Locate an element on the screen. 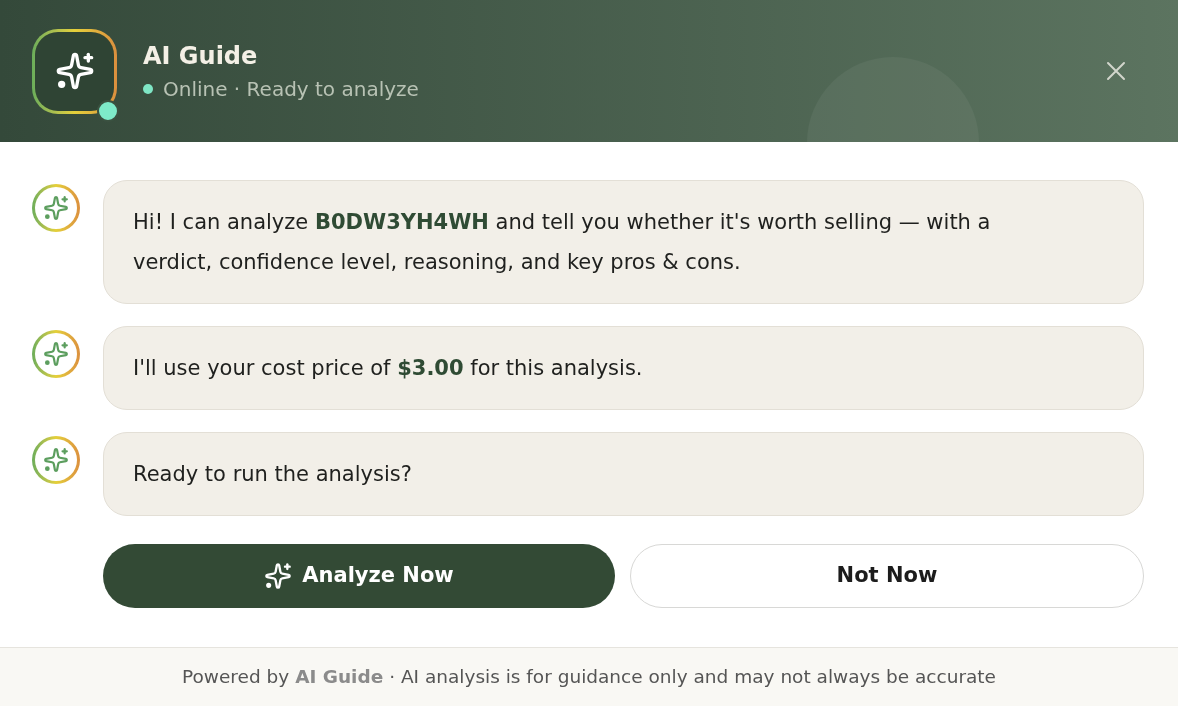  status-text: Online · Ready to analyze is located at coordinates (291, 89).